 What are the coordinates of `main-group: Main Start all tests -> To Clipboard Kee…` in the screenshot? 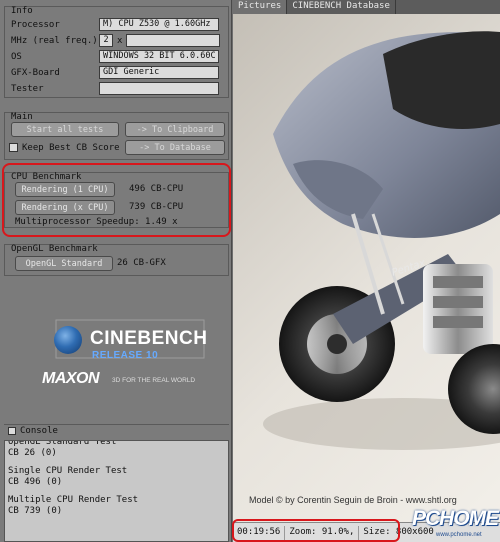 It's located at (116, 136).